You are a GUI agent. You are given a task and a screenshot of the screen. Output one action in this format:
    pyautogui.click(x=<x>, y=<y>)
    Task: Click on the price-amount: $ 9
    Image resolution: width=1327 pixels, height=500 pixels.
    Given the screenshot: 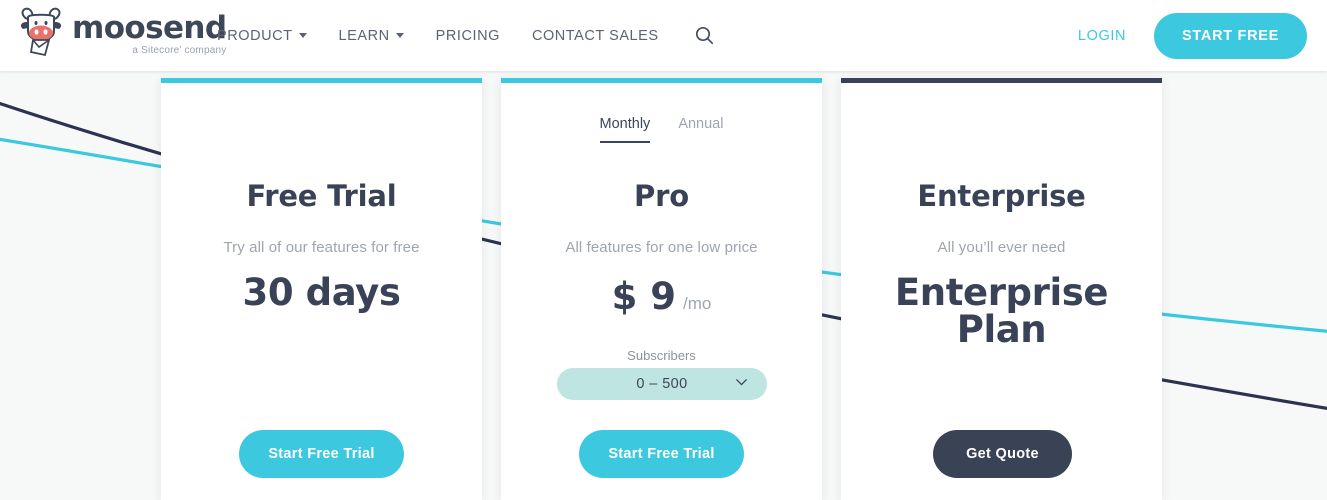 What is the action you would take?
    pyautogui.click(x=644, y=296)
    